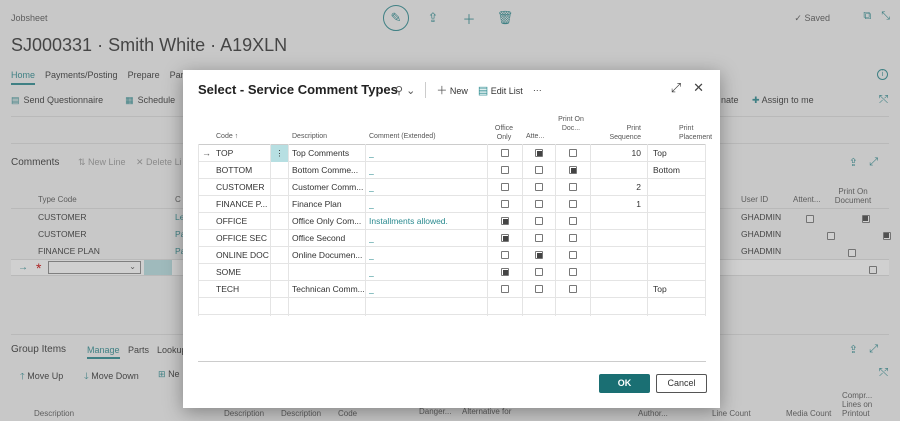  Describe the element at coordinates (638, 204) in the screenshot. I see `print-sequence-cell: 1` at that location.